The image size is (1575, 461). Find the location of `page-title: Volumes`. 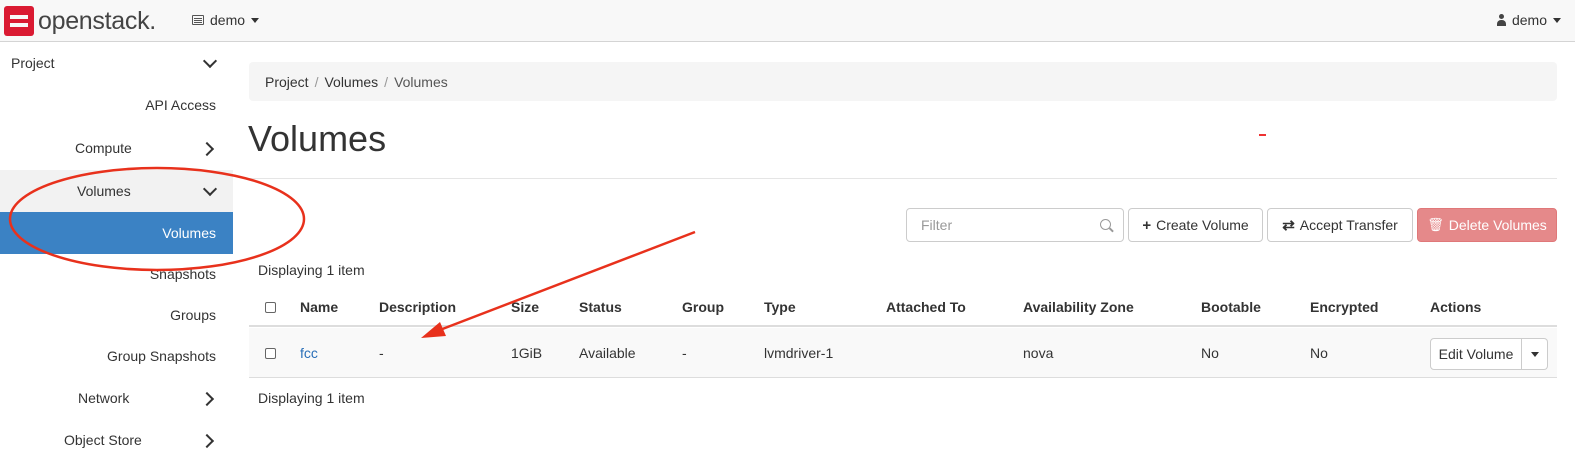

page-title: Volumes is located at coordinates (317, 138).